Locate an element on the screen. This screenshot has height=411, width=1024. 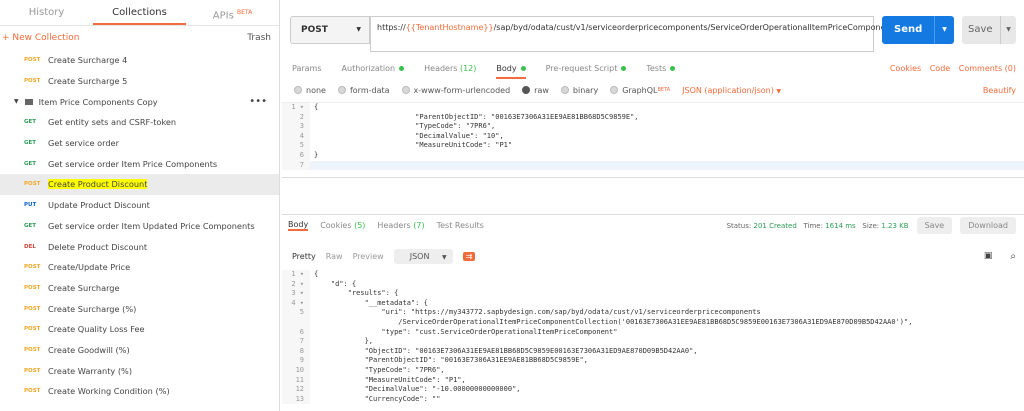
code-text: { is located at coordinates (316, 107).